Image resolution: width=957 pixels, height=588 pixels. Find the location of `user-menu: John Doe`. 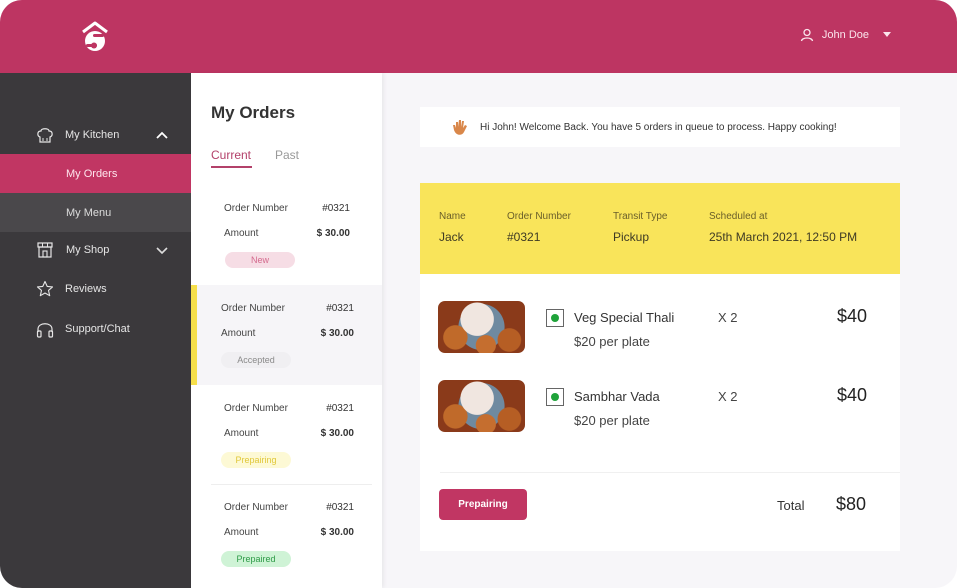

user-menu: John Doe is located at coordinates (845, 35).